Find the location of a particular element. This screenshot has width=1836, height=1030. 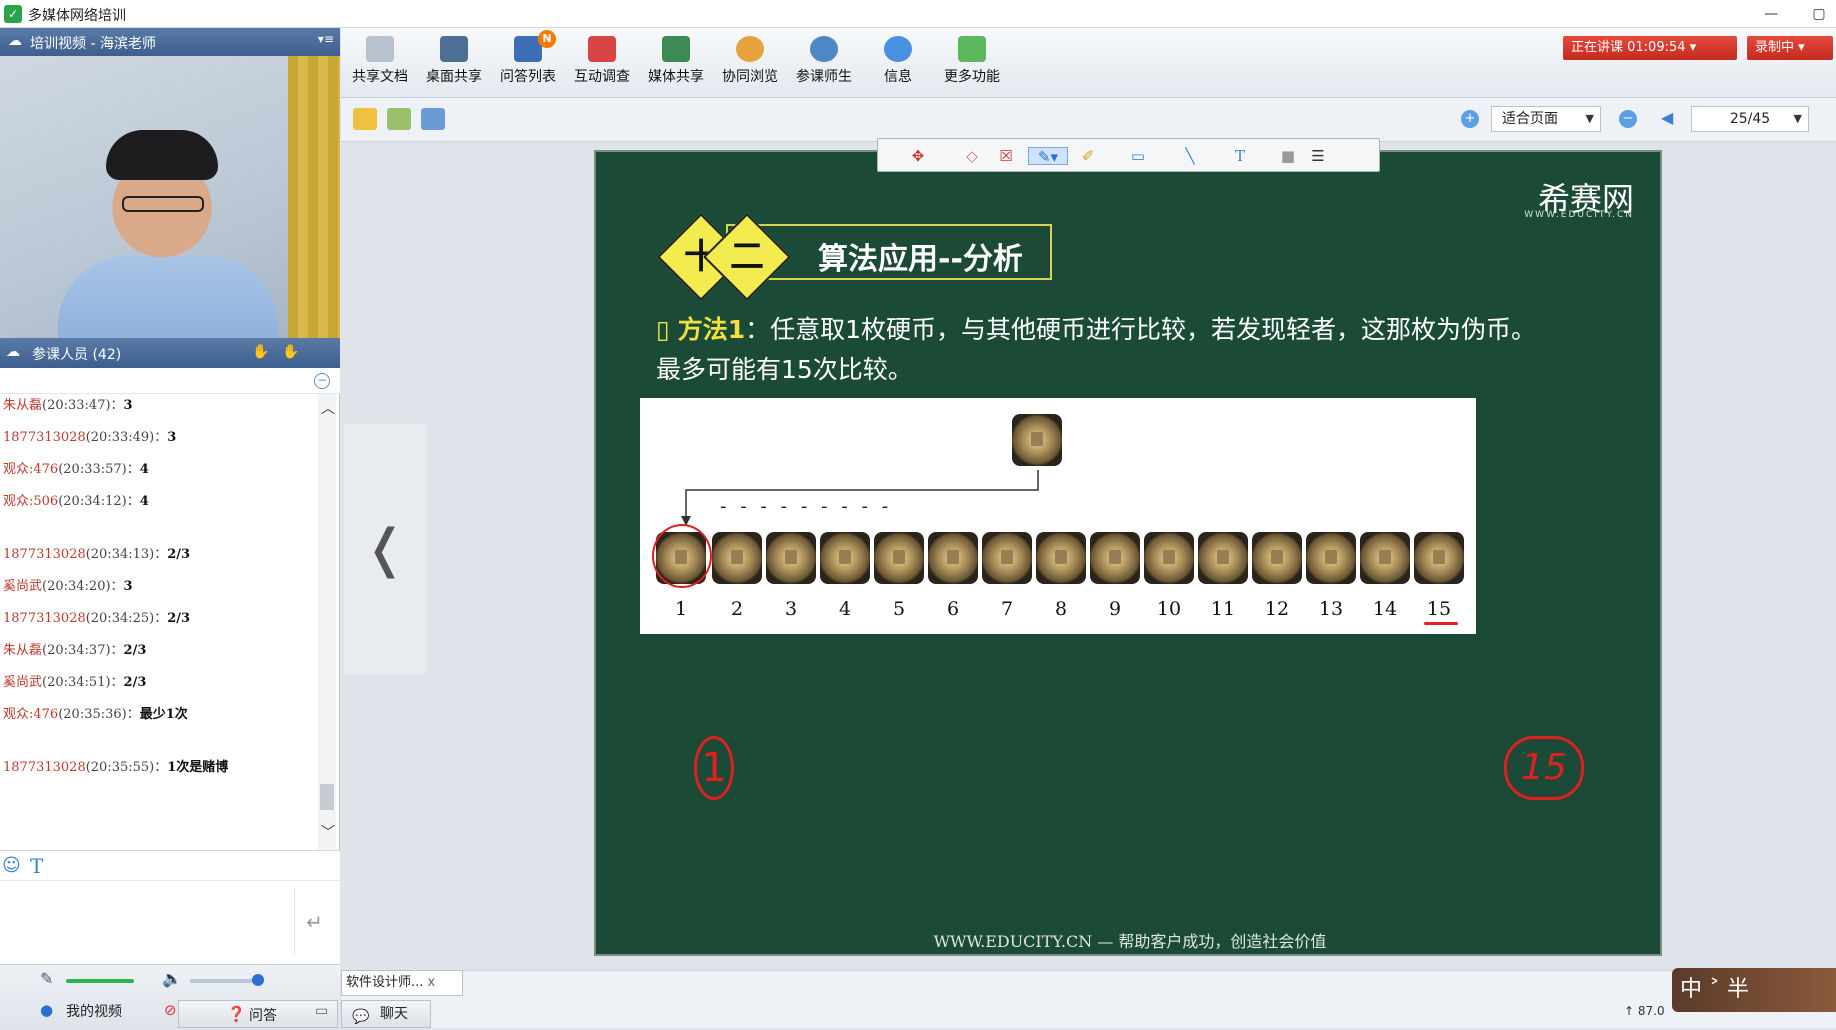

participants-button: 参课师生 is located at coordinates (824, 64).